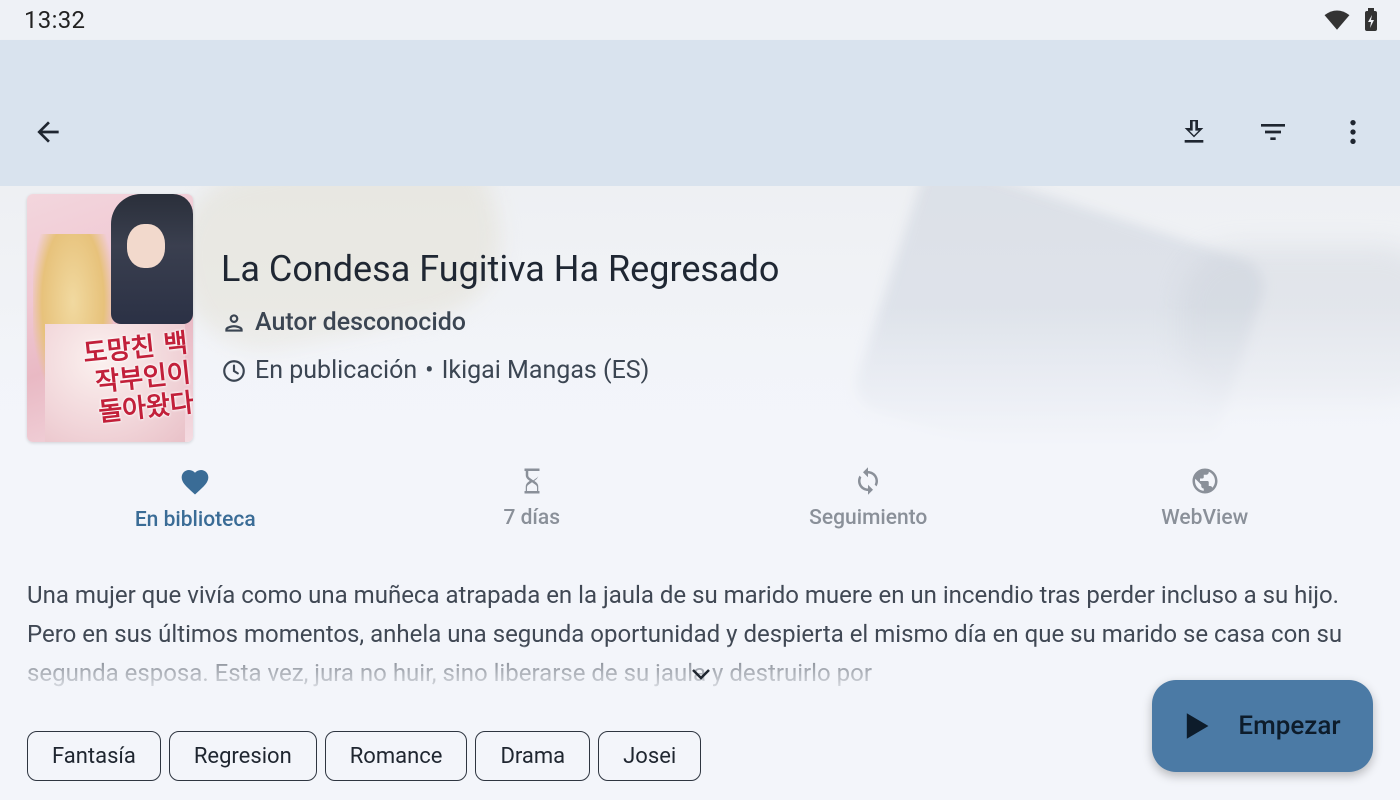 This screenshot has height=800, width=1400. I want to click on genre-chips: Fantasía Regresion Romance Drama Josei, so click(364, 756).